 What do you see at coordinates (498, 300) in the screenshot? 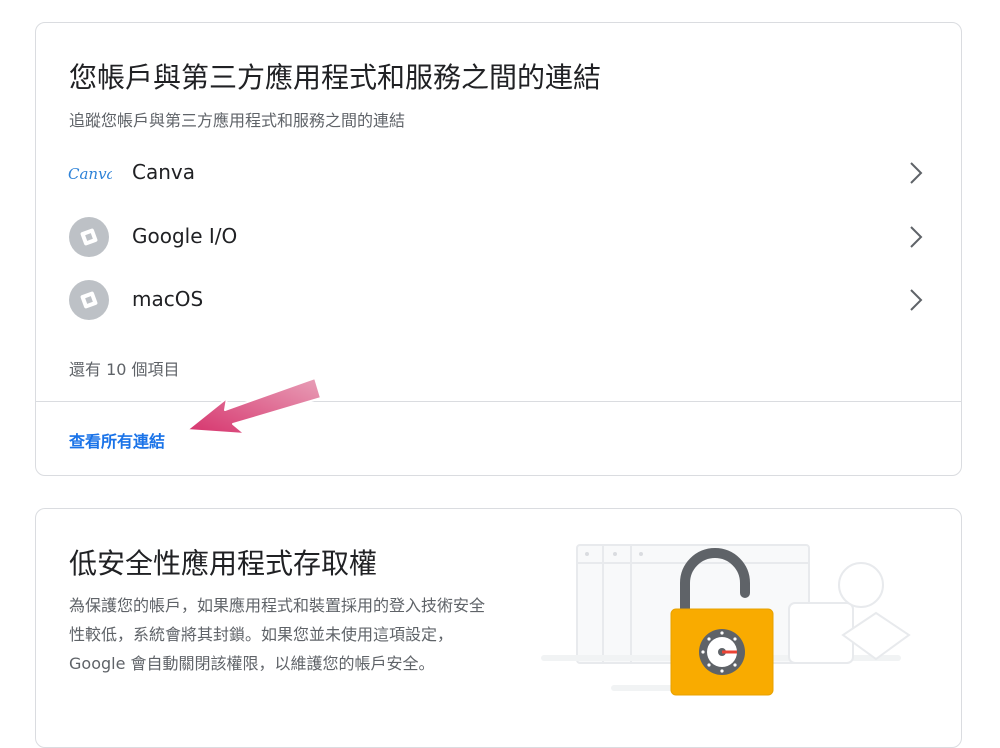
I see `connection-item-macos: macOS` at bounding box center [498, 300].